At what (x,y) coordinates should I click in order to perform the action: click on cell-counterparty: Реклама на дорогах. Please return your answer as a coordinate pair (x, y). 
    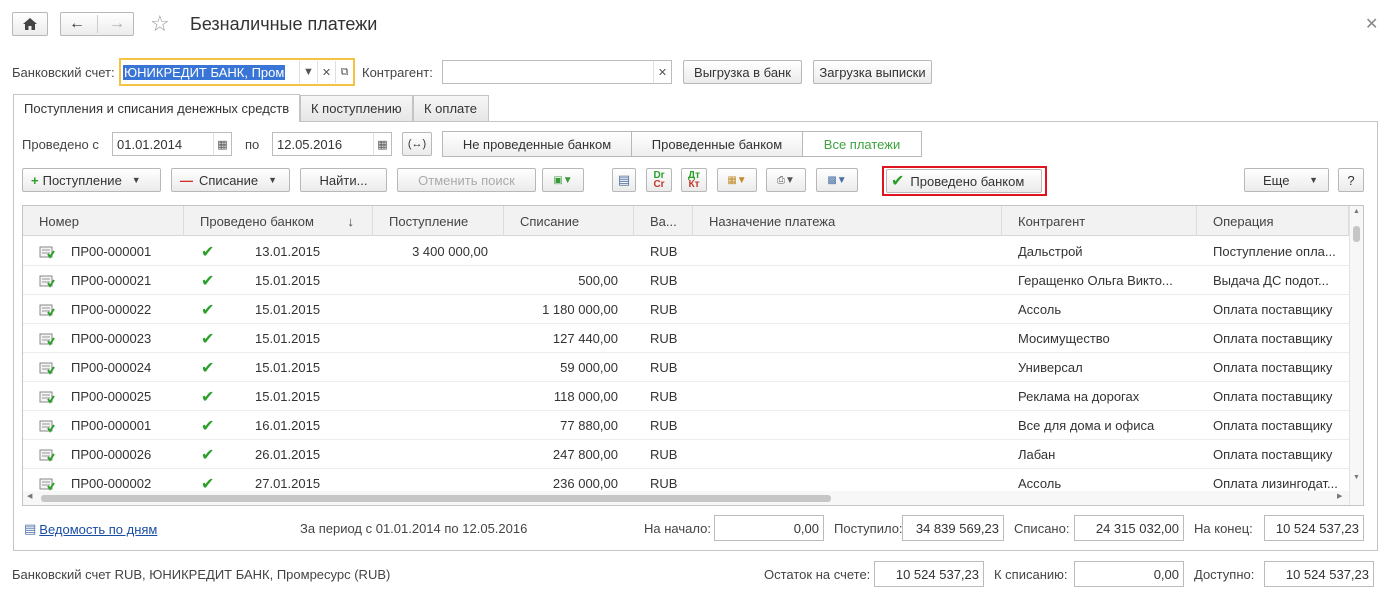
    Looking at the image, I should click on (1079, 396).